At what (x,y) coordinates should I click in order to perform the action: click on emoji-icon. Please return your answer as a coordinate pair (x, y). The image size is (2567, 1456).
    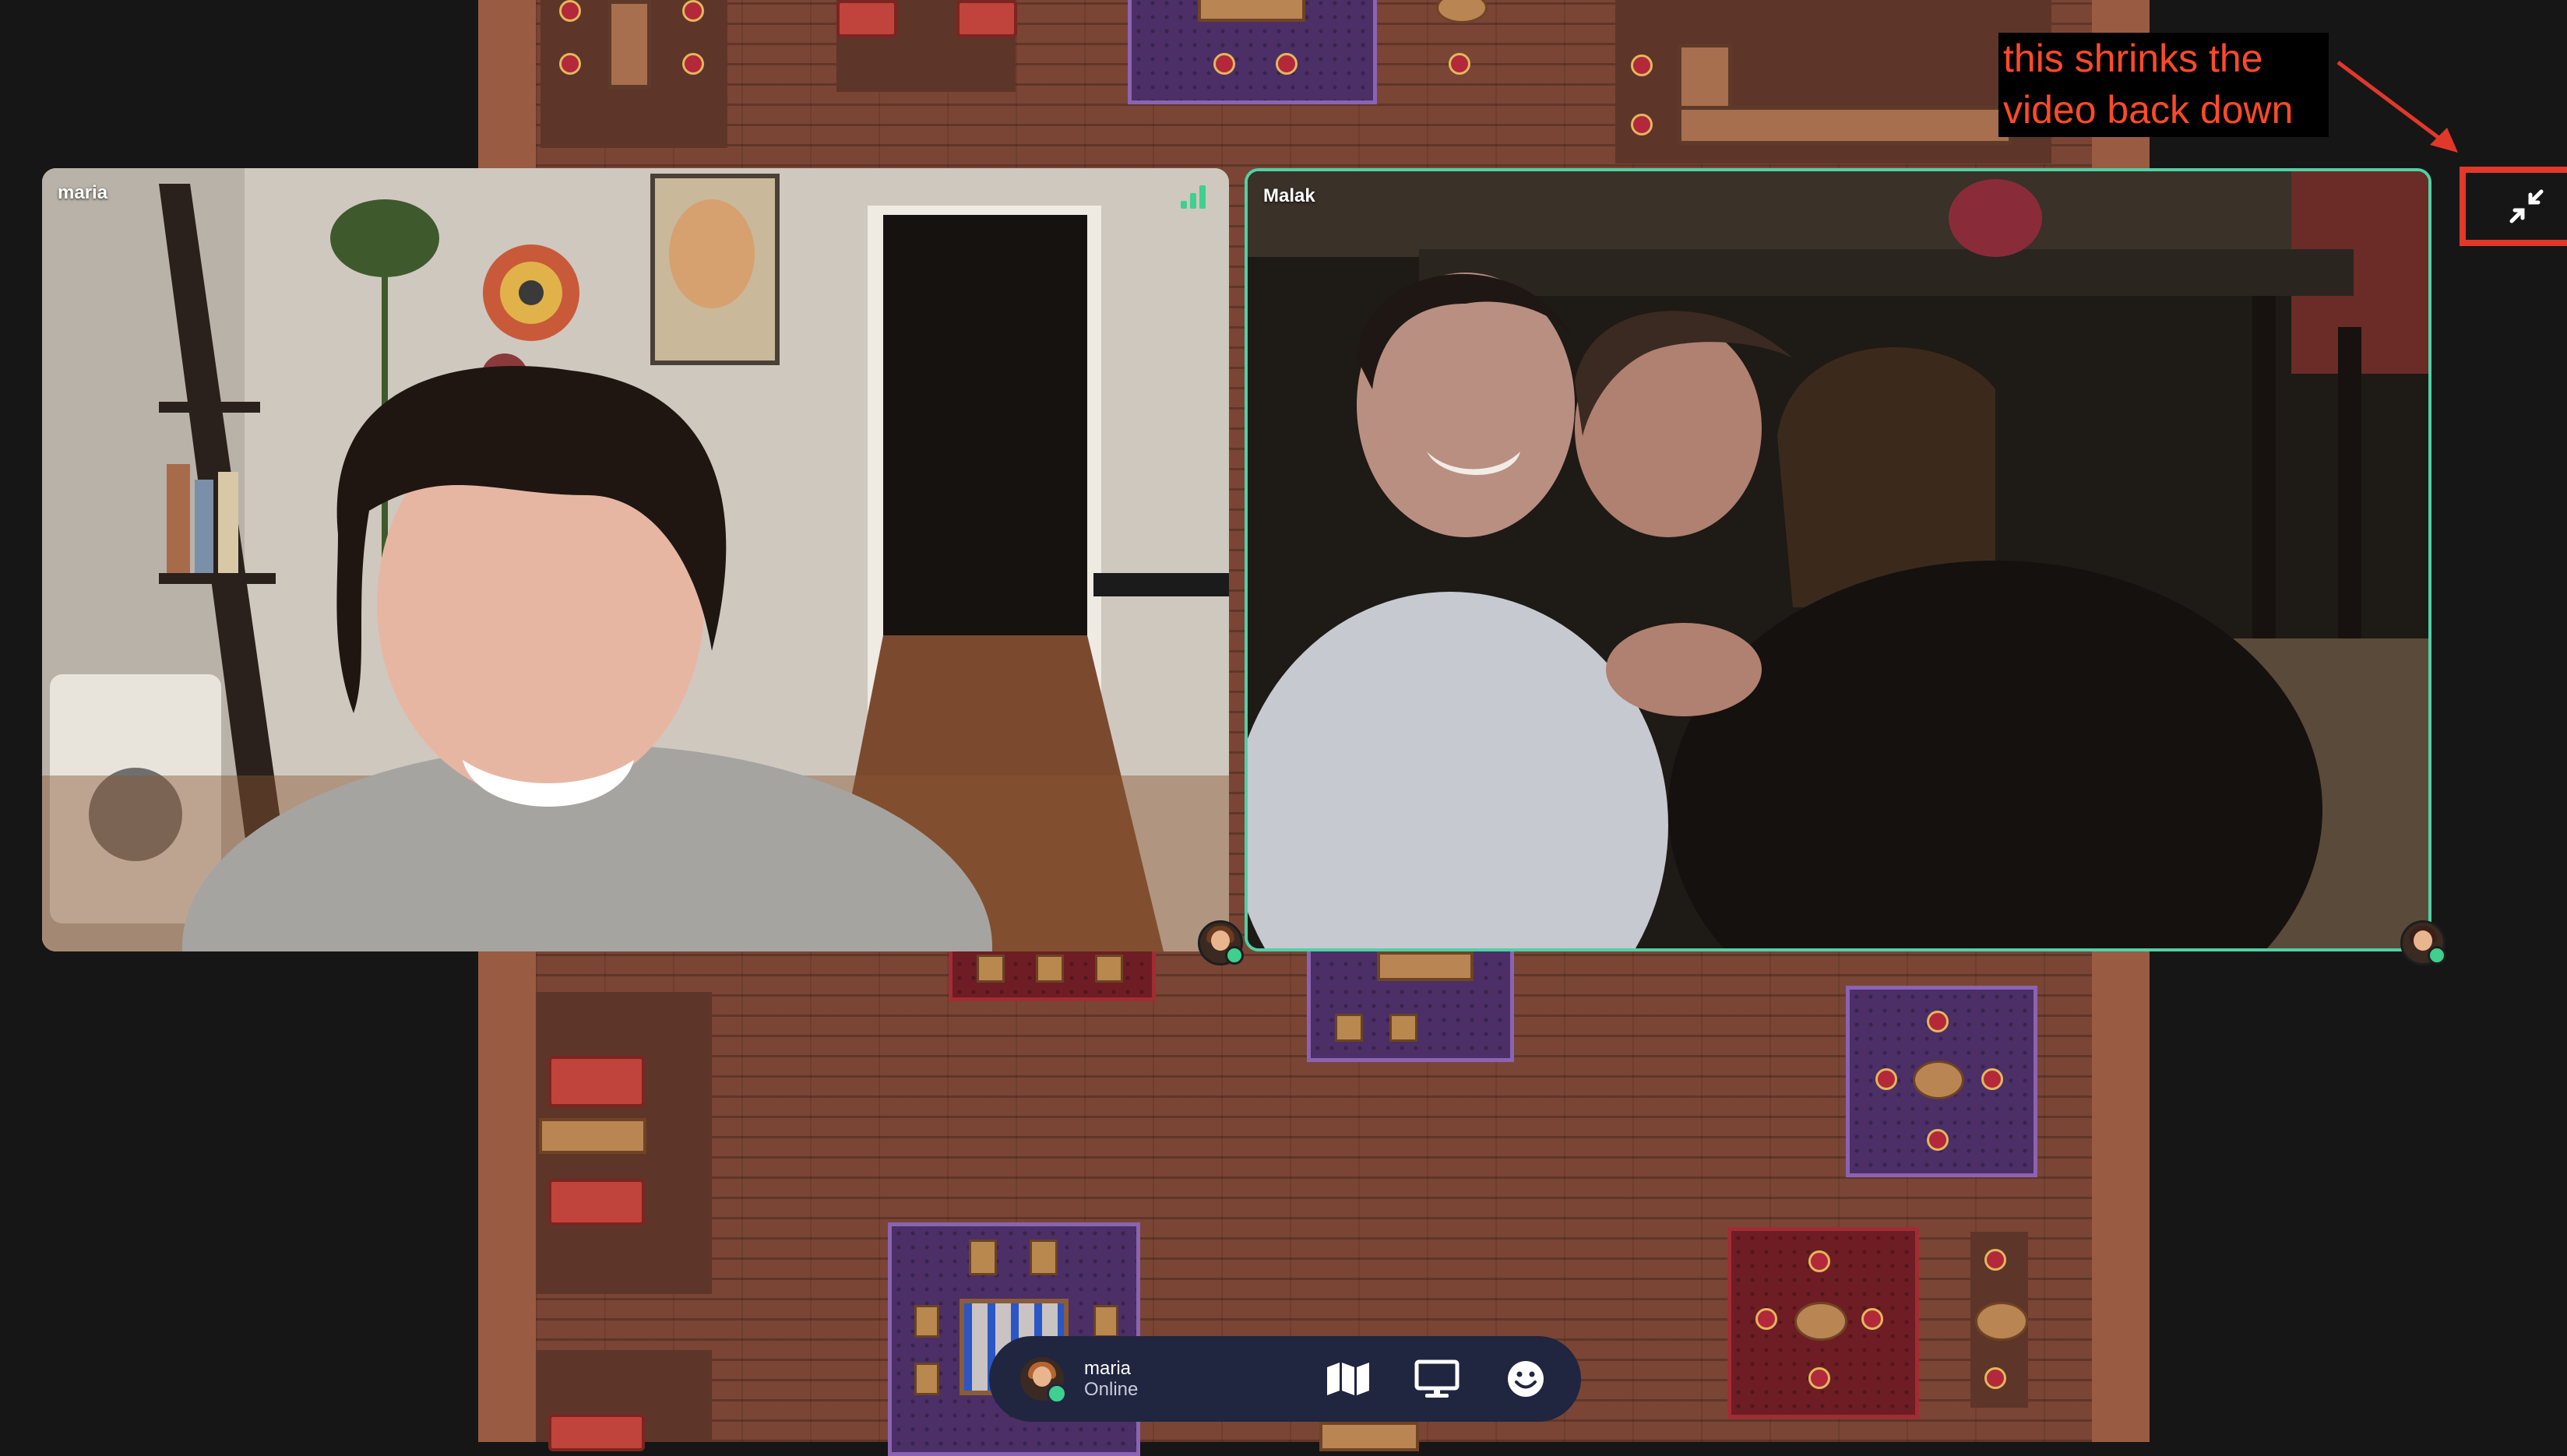
    Looking at the image, I should click on (1526, 1379).